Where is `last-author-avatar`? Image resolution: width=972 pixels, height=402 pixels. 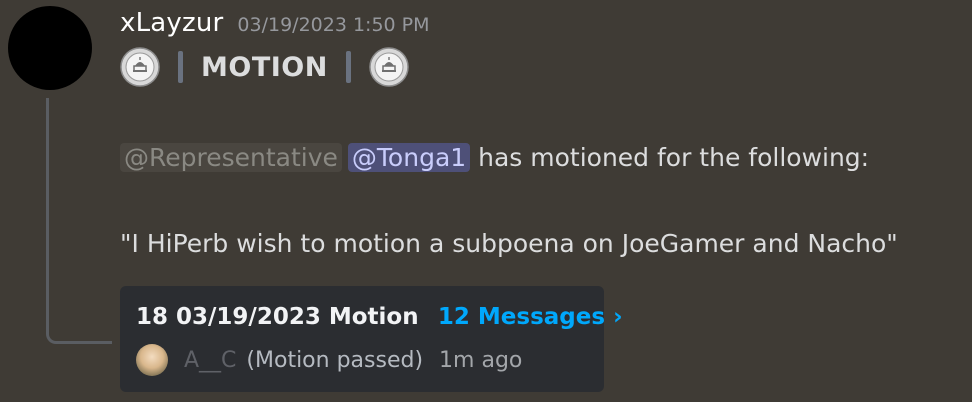 last-author-avatar is located at coordinates (152, 360).